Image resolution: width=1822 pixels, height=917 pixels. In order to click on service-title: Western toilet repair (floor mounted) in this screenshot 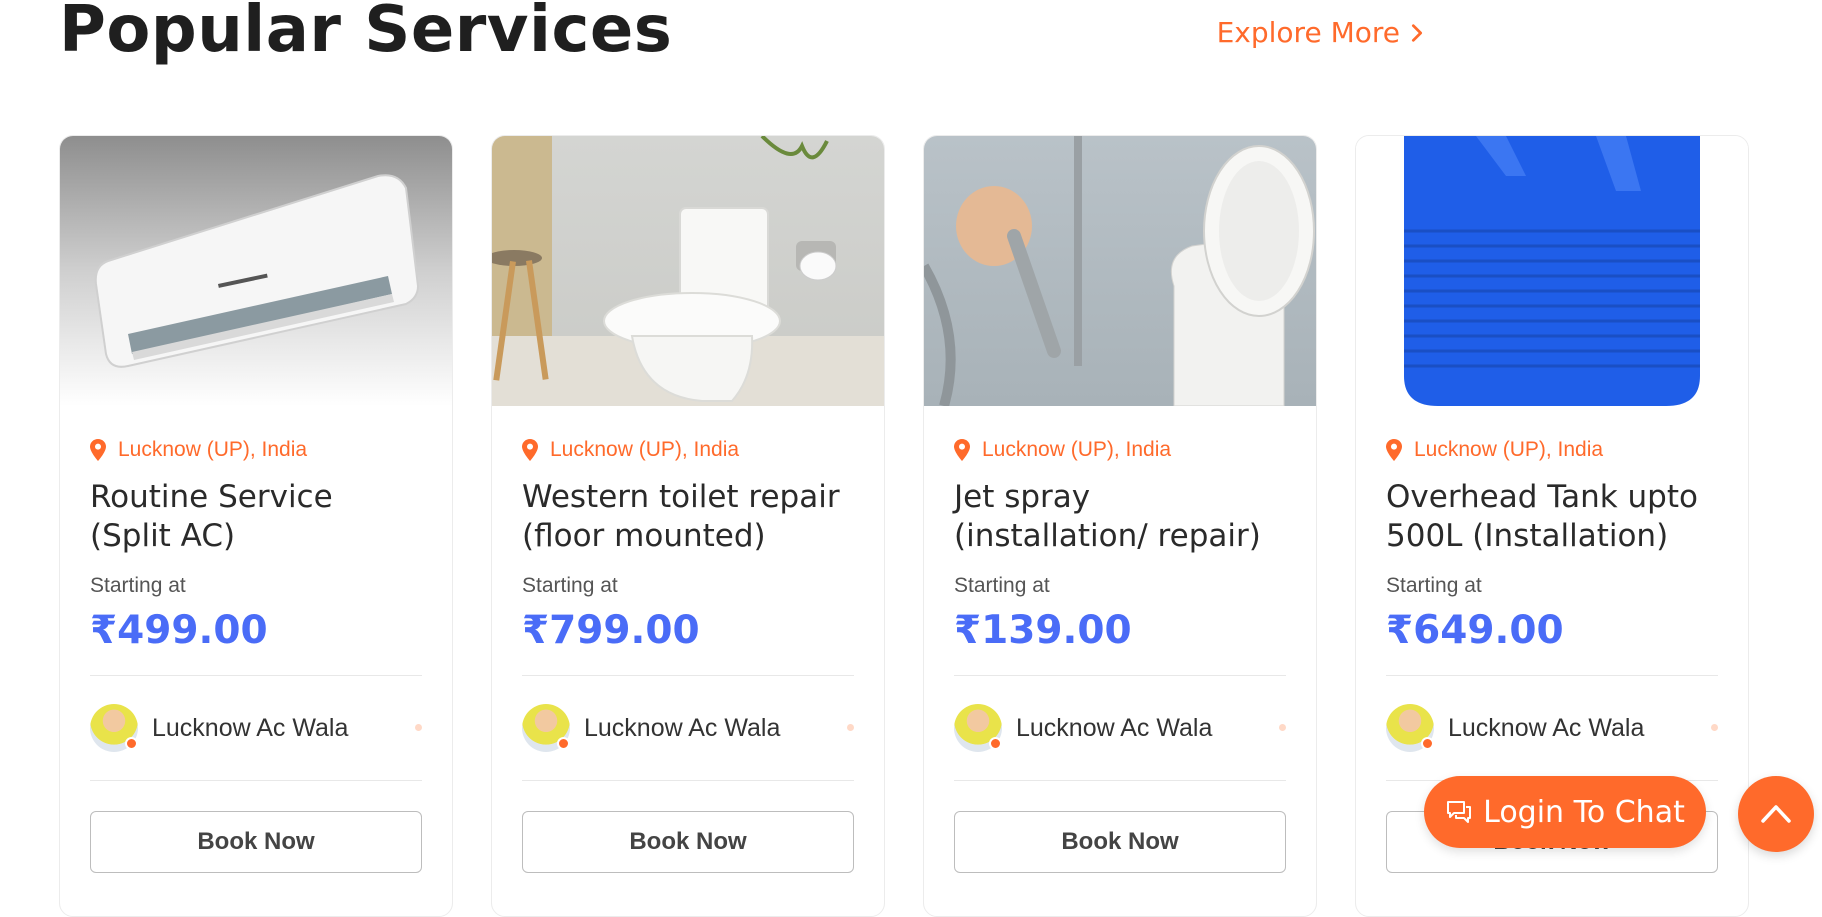, I will do `click(688, 517)`.